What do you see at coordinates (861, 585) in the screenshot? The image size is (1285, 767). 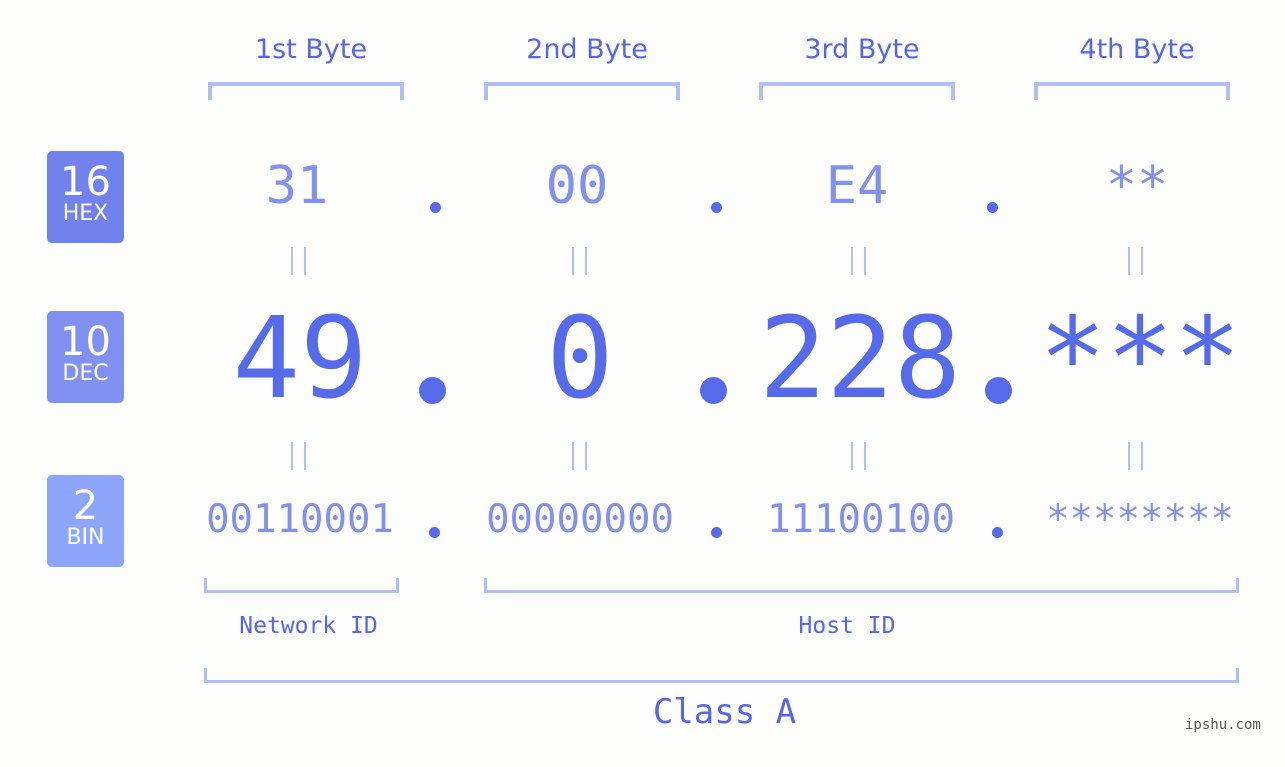 I see `host-id-bracket` at bounding box center [861, 585].